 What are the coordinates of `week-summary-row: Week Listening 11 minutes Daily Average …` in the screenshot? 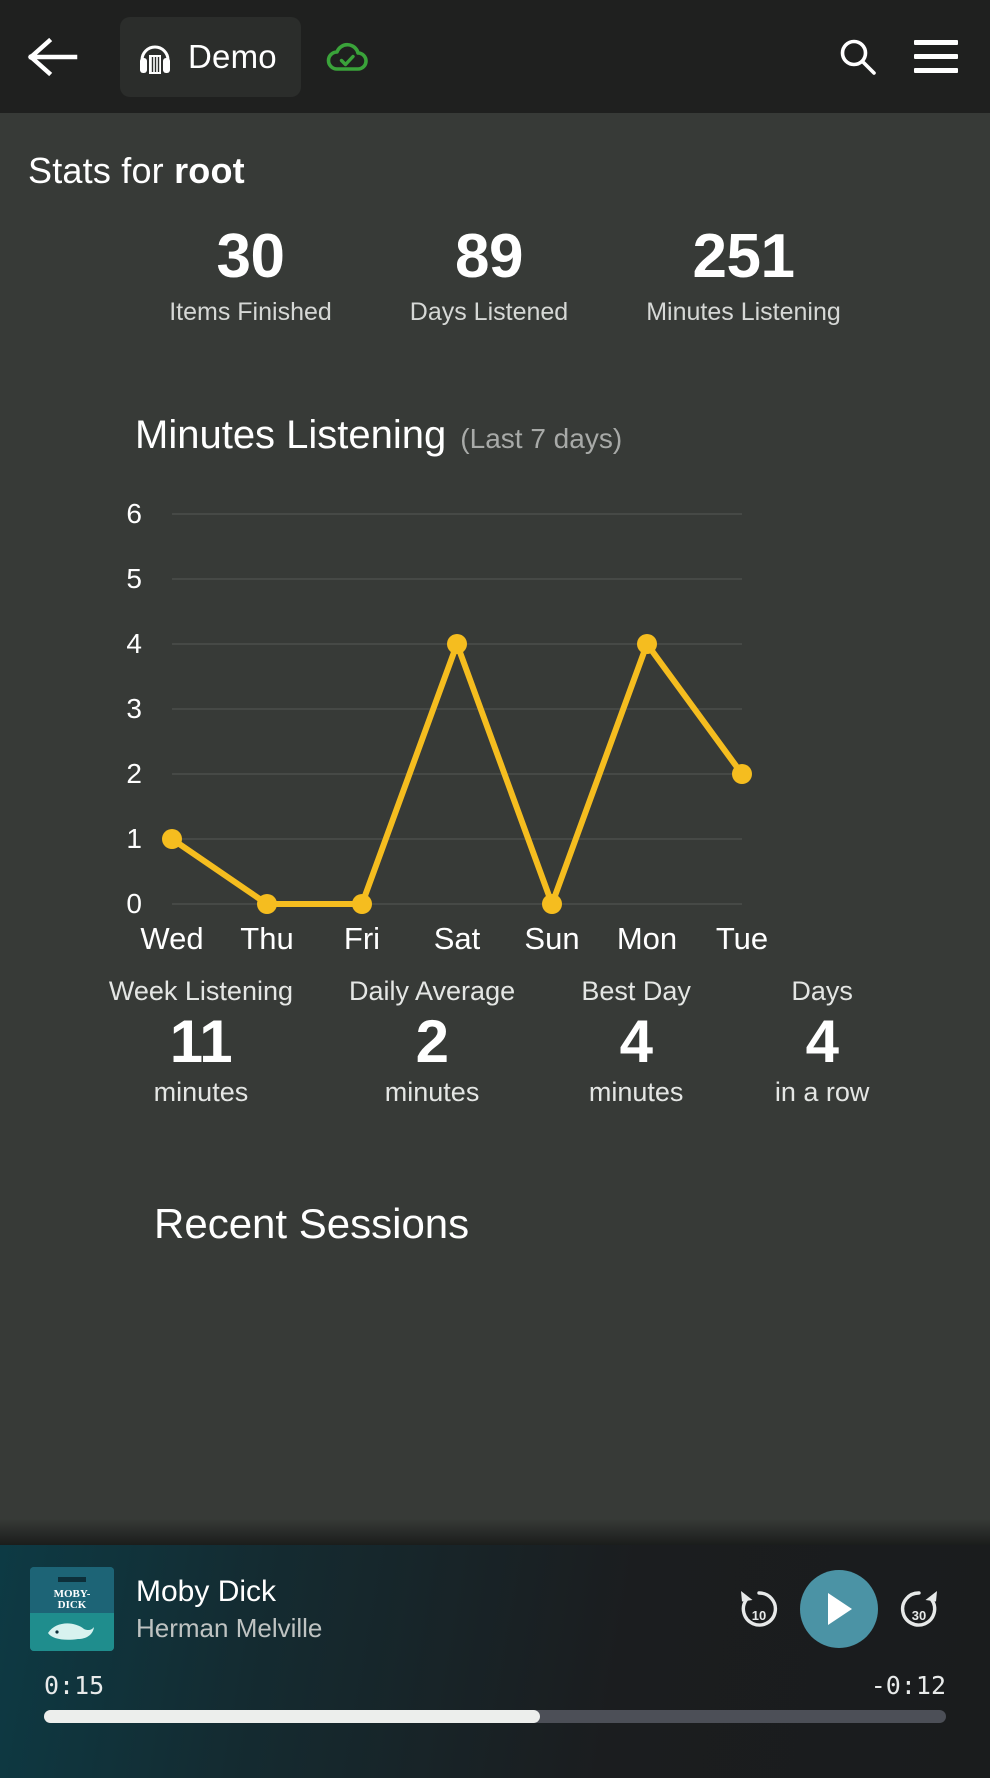 It's located at (495, 1042).